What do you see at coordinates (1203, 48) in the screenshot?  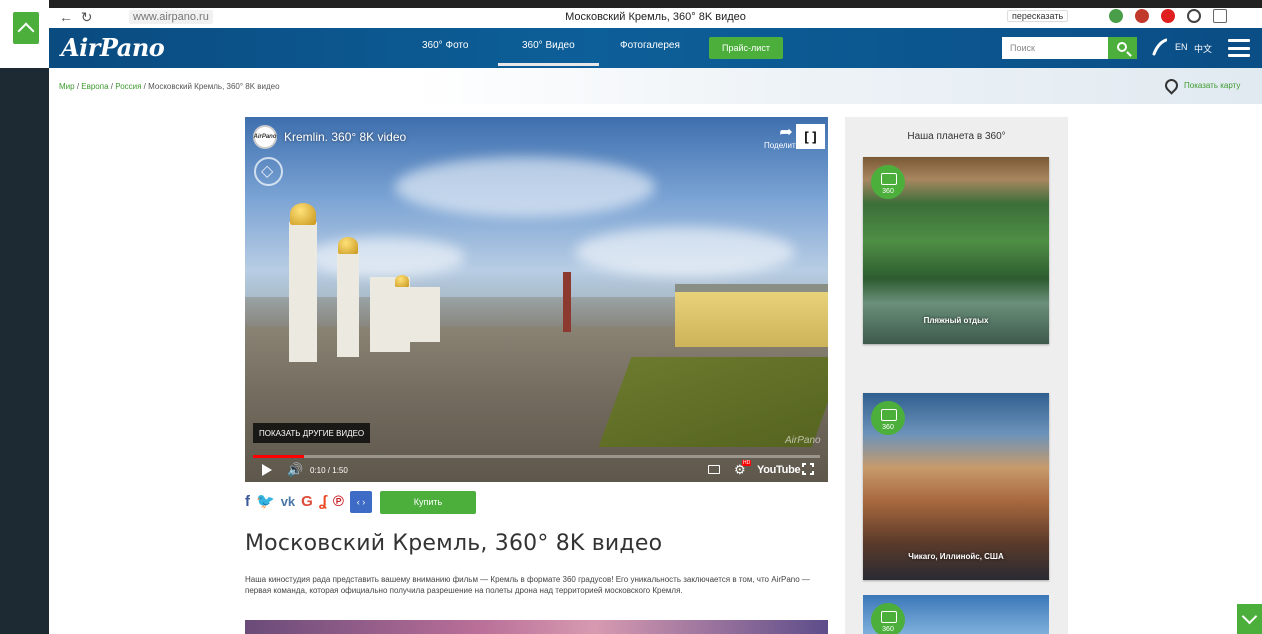 I see `lang-zh: 中文` at bounding box center [1203, 48].